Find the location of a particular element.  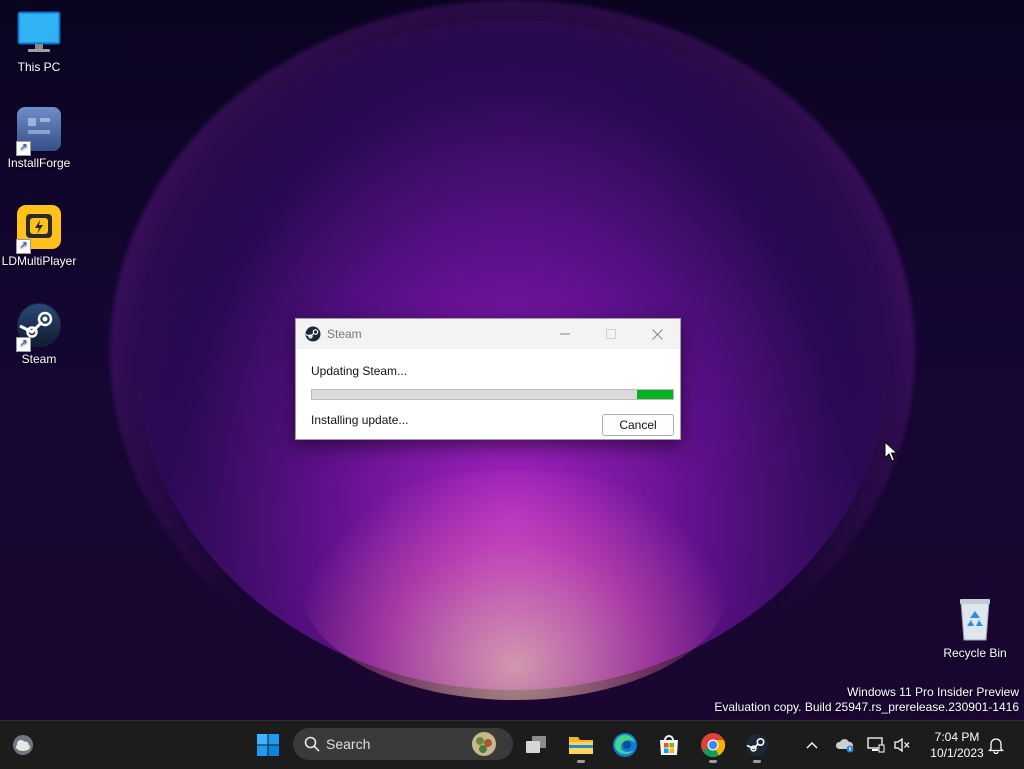

update-progress-bar is located at coordinates (492, 394).